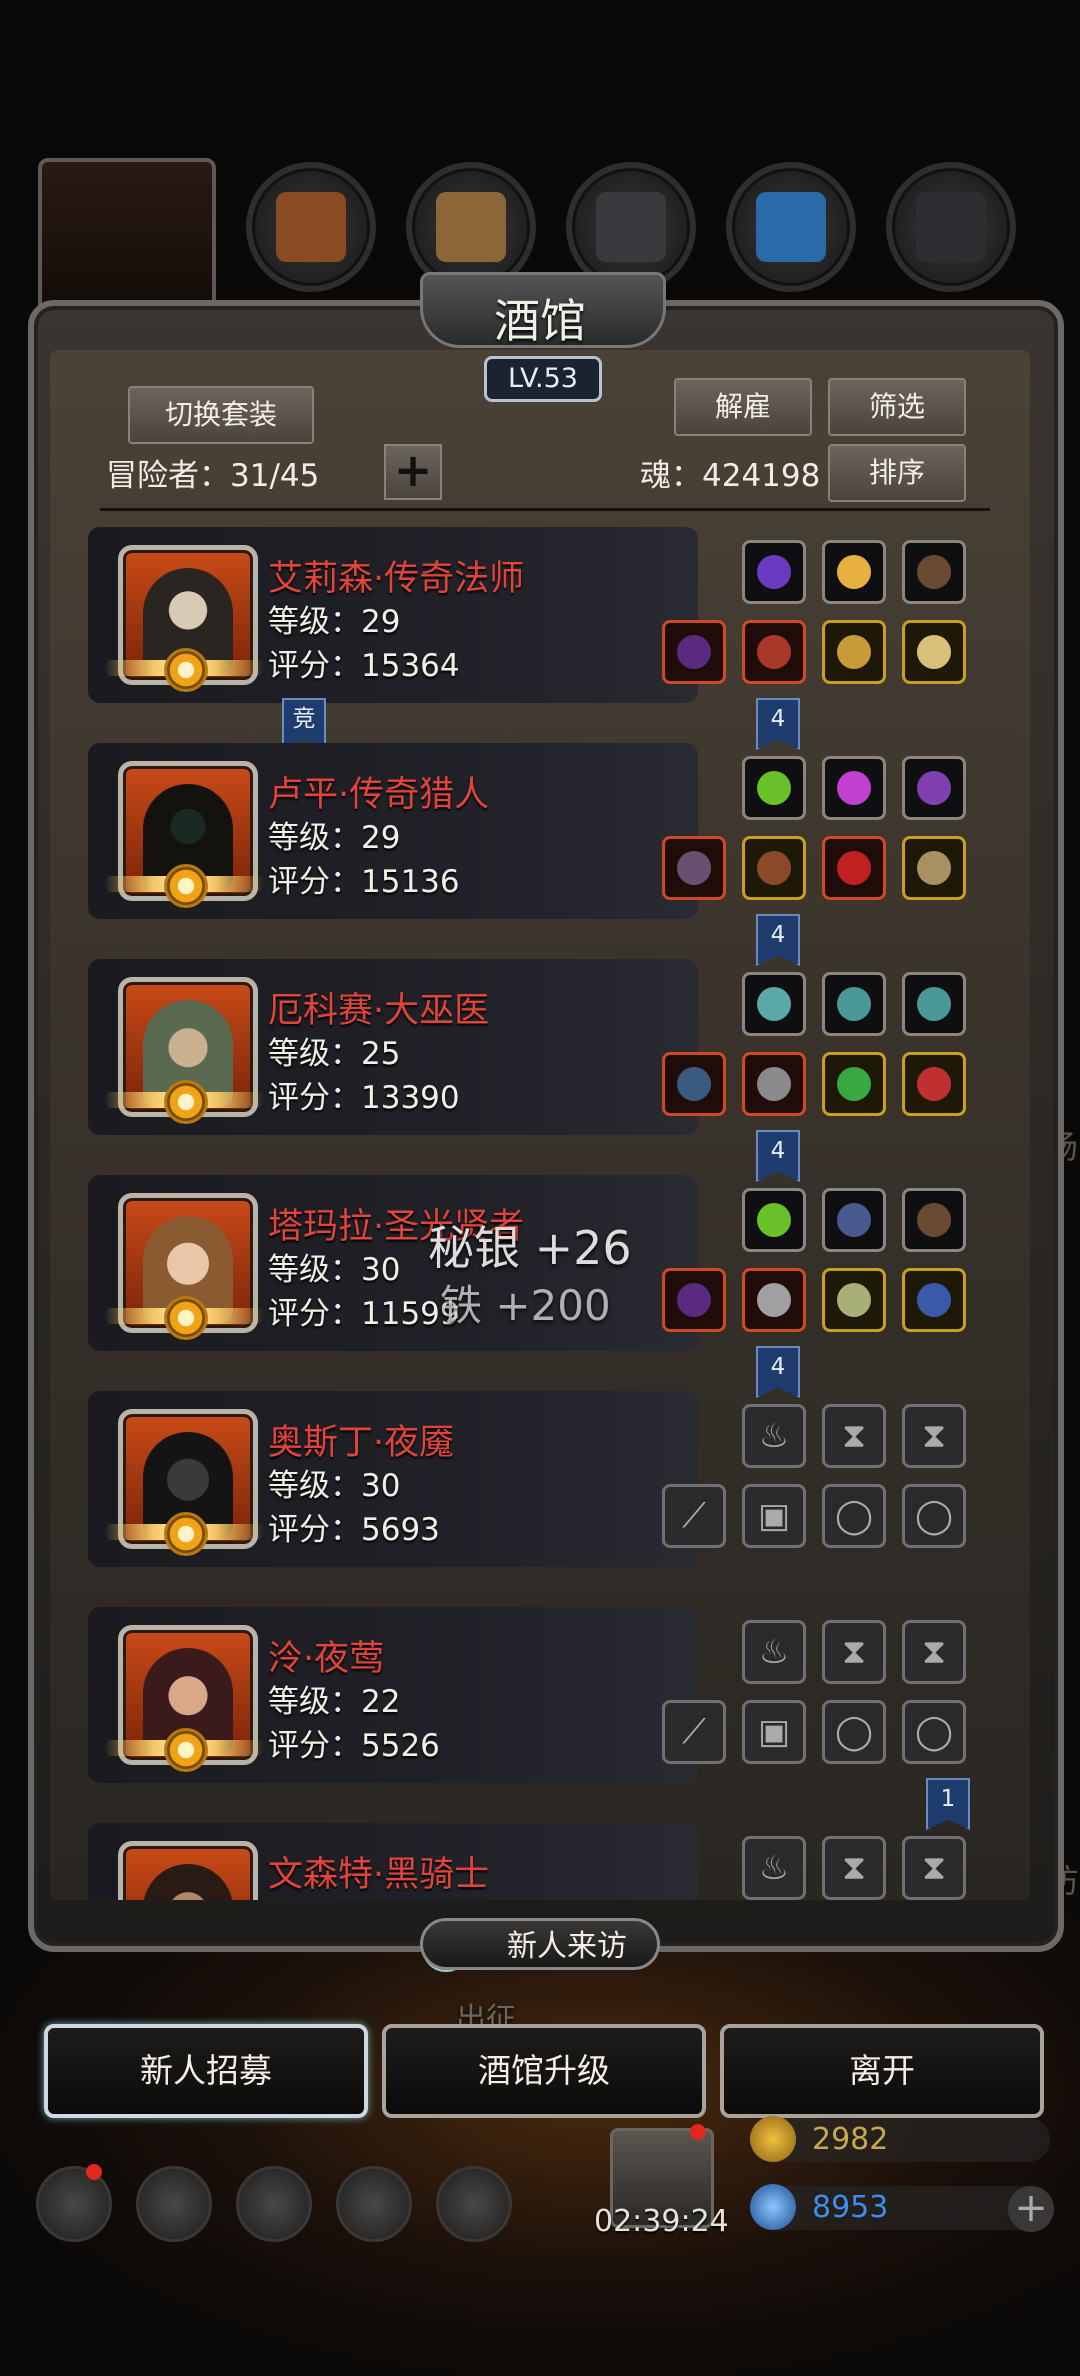 Image resolution: width=1080 pixels, height=2376 pixels. I want to click on lantern-red-icon, so click(774, 652).